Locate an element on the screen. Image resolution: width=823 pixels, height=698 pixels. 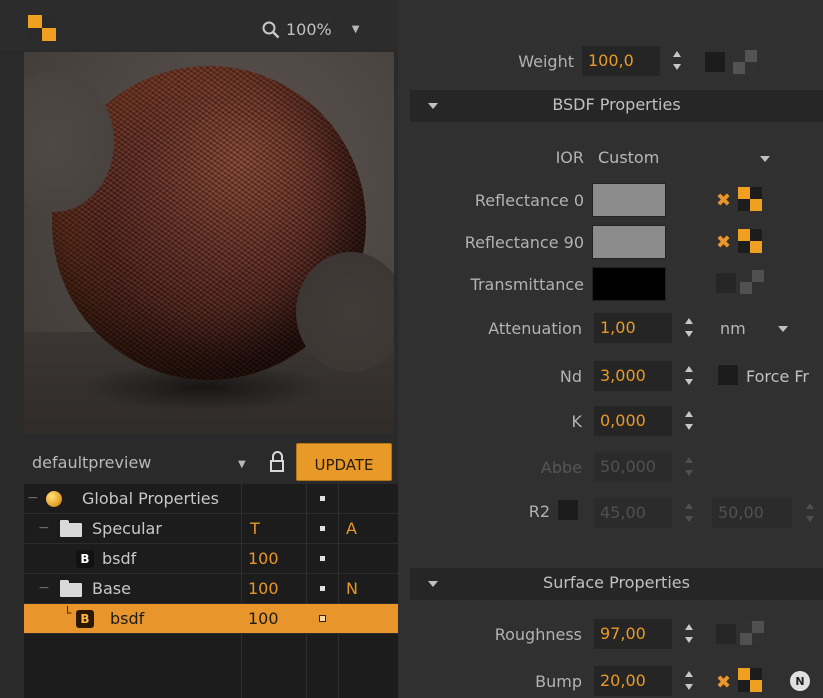
nd-spinner-icon is located at coordinates (689, 376).